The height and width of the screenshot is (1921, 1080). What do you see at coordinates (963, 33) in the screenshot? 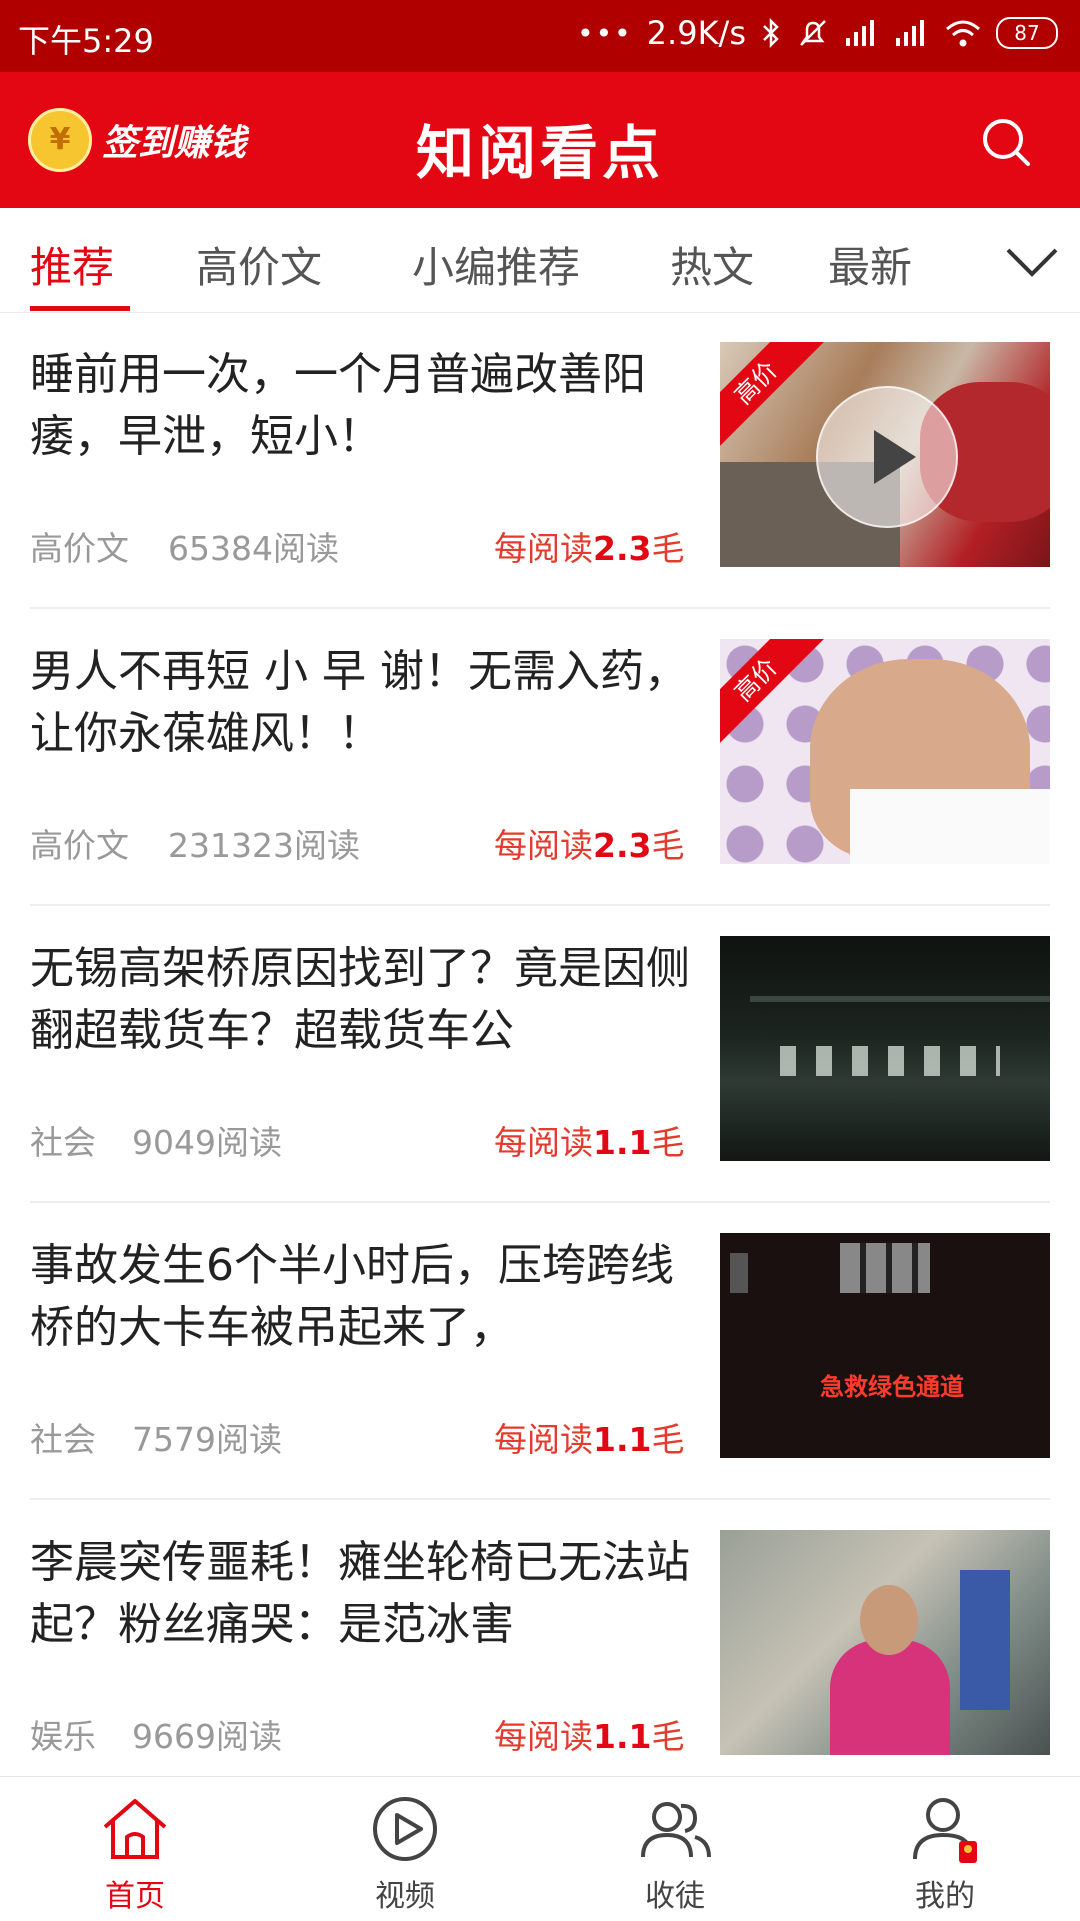
I see `wifi-icon` at bounding box center [963, 33].